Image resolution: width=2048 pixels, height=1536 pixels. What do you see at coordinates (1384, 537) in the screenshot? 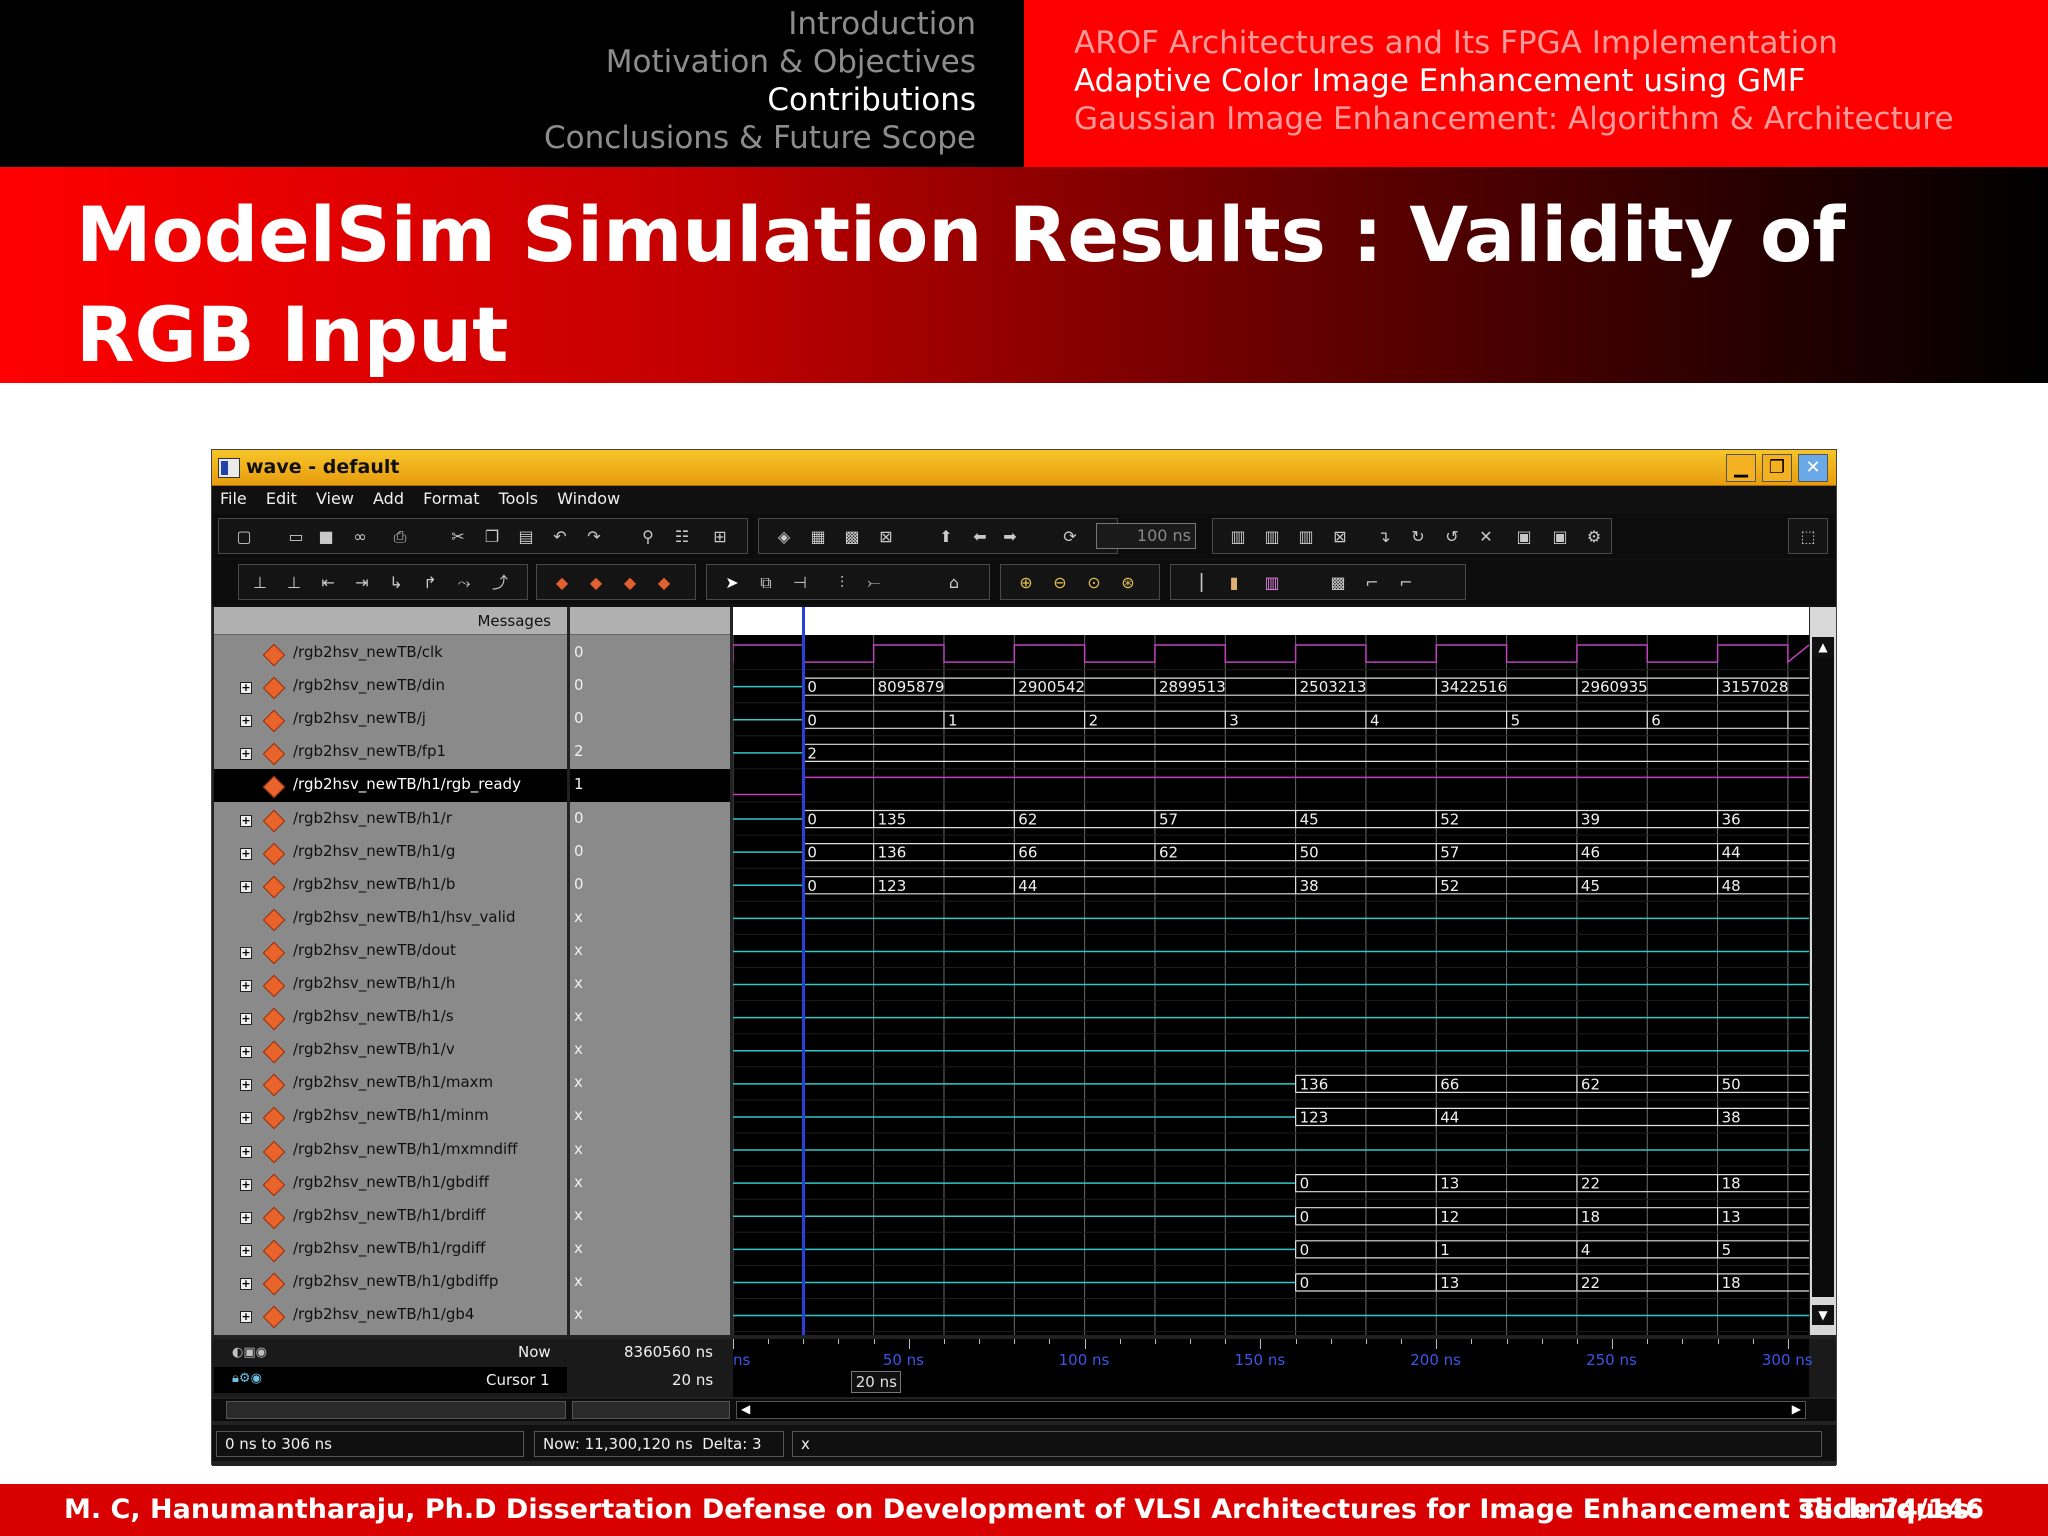
I see `step-icon: ↴` at bounding box center [1384, 537].